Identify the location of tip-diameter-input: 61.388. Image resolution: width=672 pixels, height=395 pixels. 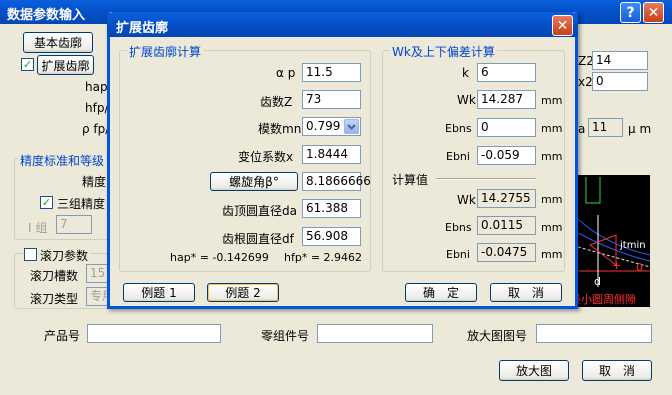
(331, 208).